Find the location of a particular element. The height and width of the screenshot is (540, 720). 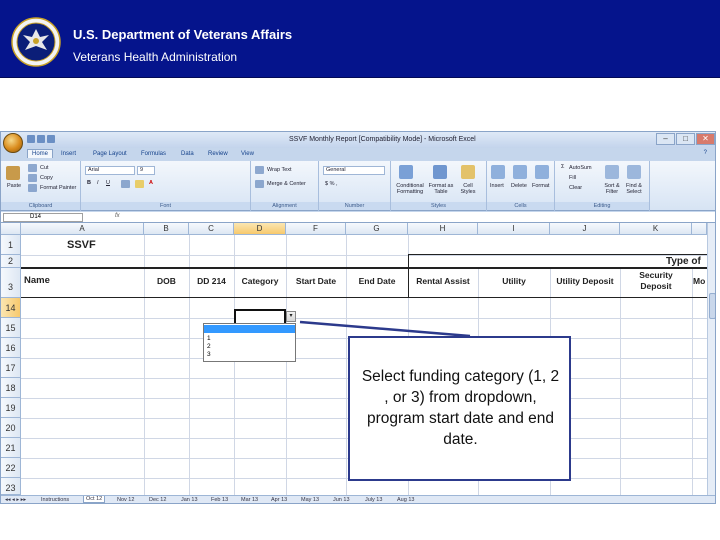

office-button is located at coordinates (13, 143).